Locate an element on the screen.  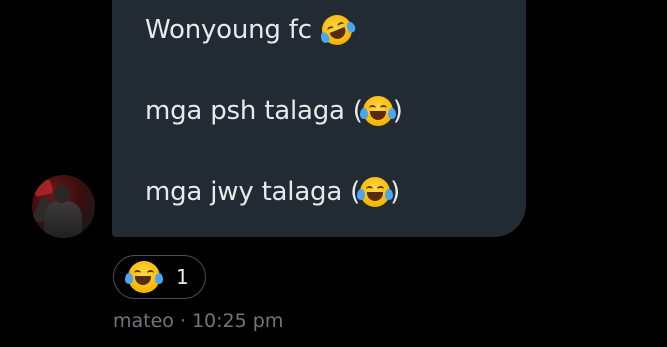
message-line: Wonyoung fc is located at coordinates (251, 30).